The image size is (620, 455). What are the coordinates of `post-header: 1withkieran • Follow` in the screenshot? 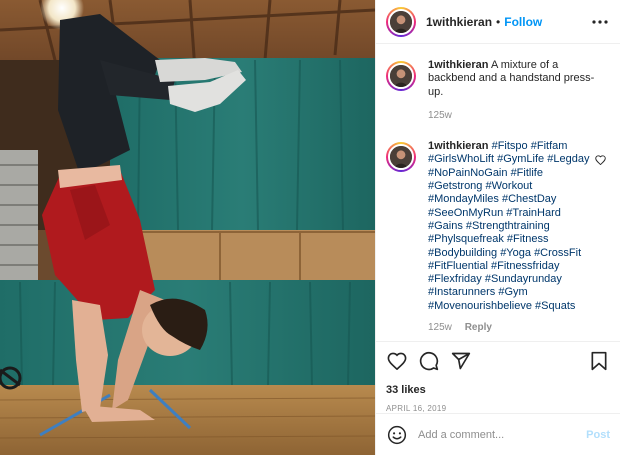 It's located at (498, 22).